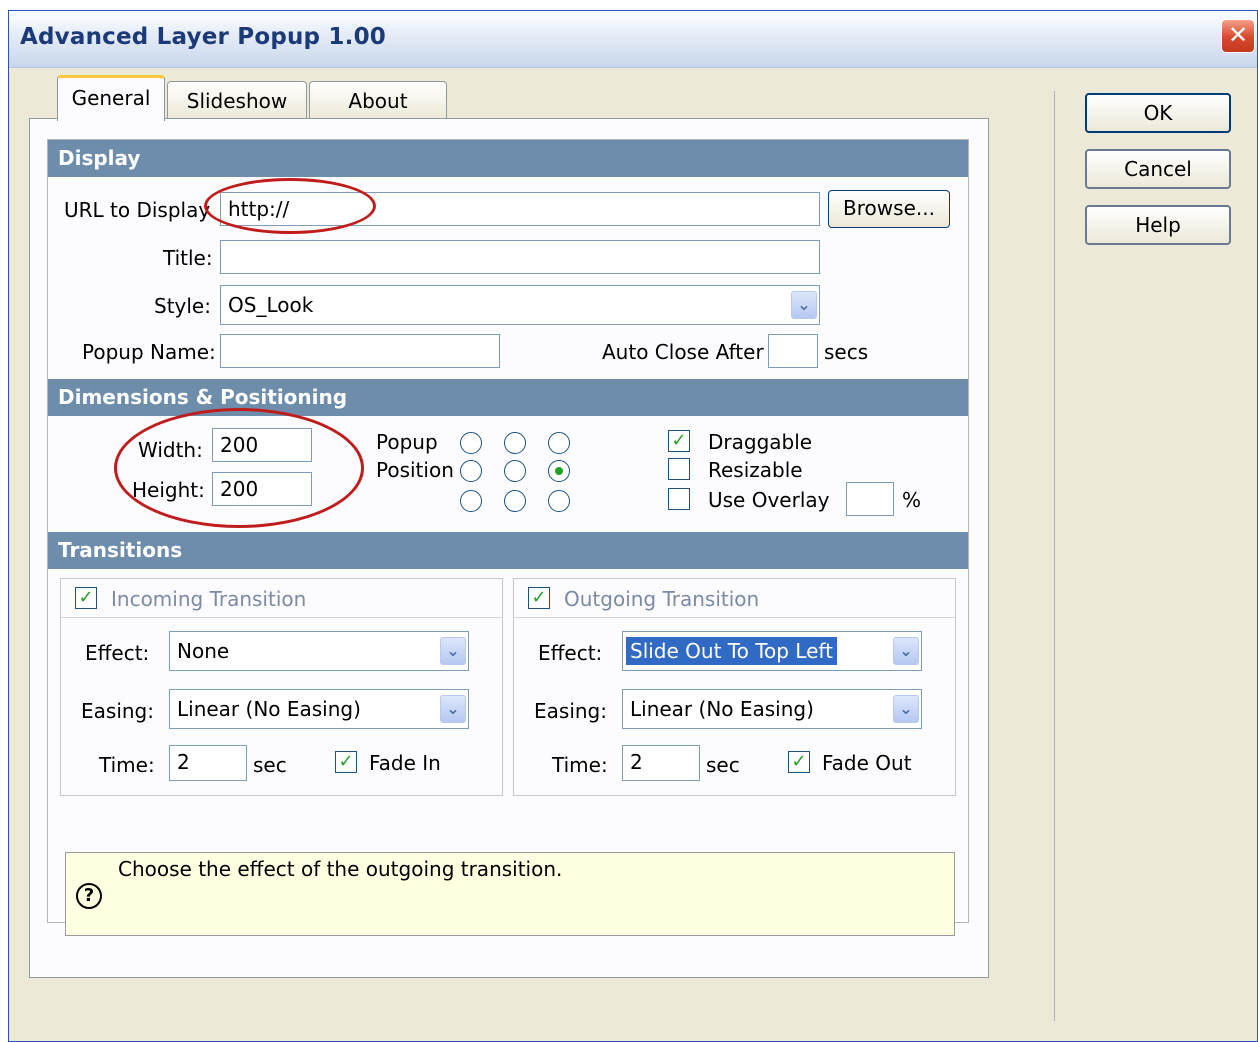  I want to click on auto-close-label: Auto Close After, so click(683, 352).